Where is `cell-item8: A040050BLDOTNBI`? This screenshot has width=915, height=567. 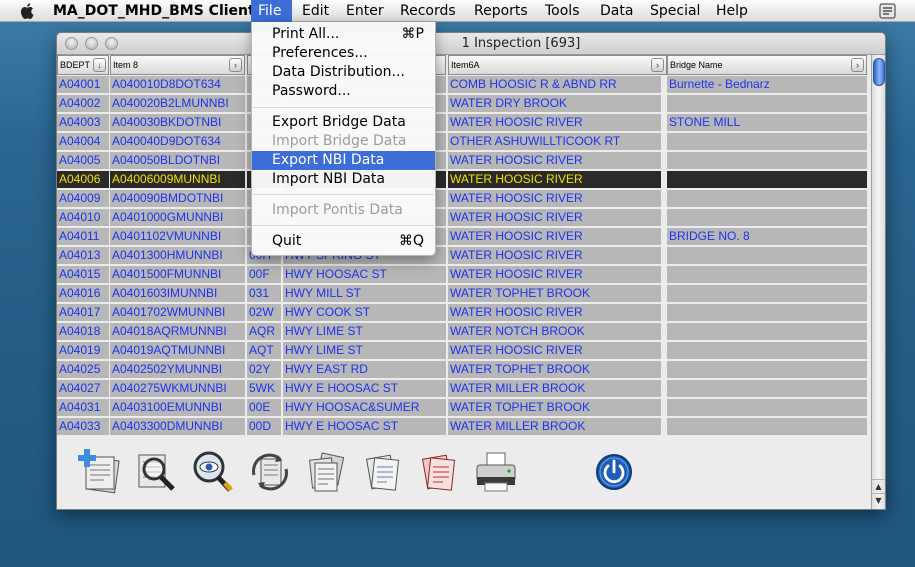
cell-item8: A040050BLDOTNBI is located at coordinates (177, 160).